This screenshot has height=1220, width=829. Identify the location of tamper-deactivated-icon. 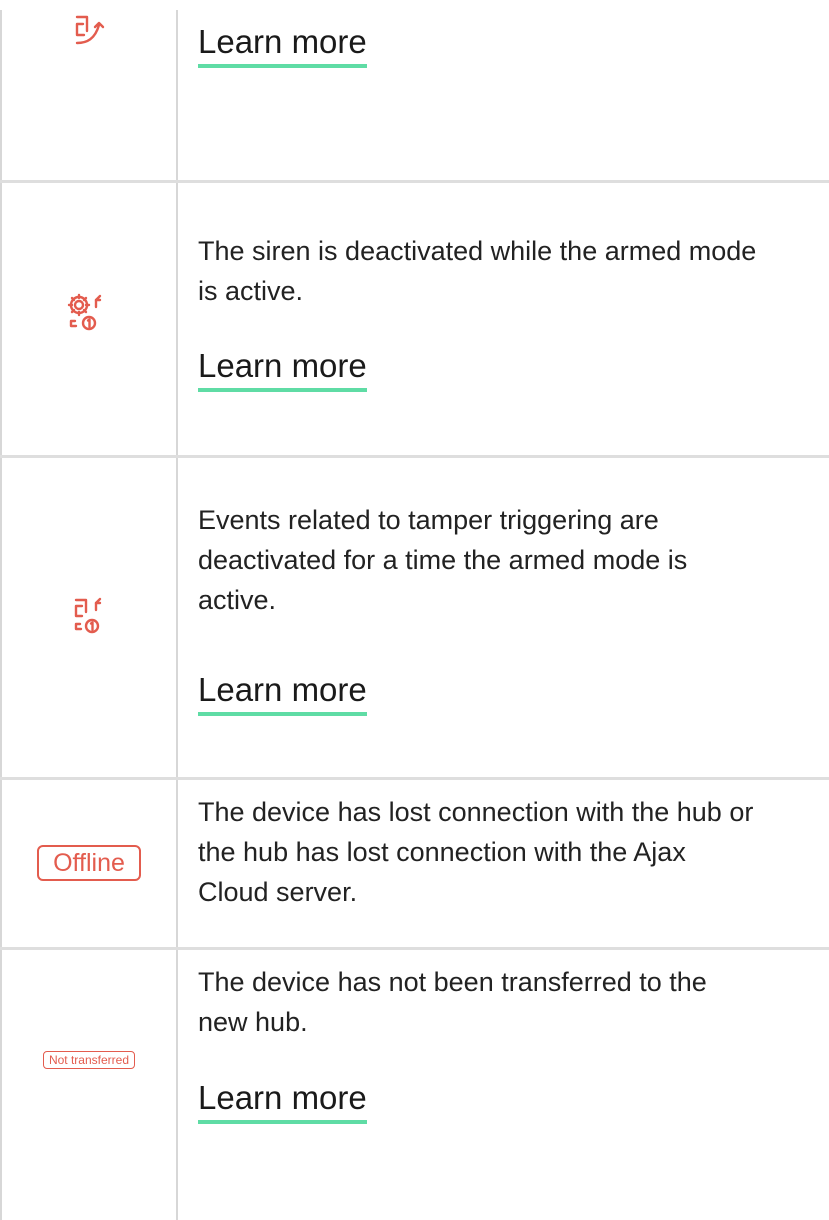
(89, 616).